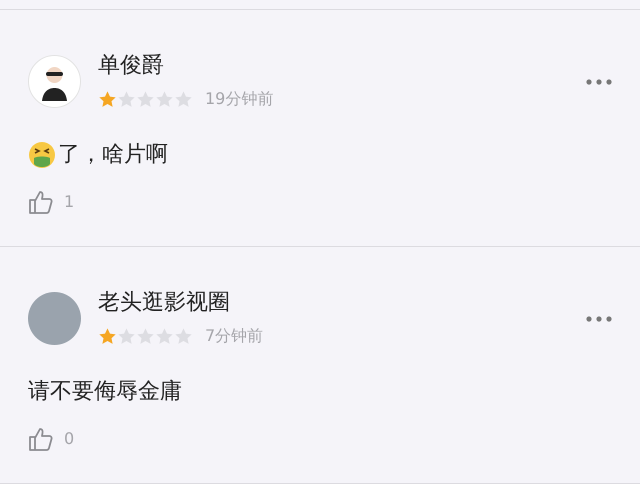 This screenshot has height=484, width=640. I want to click on like-count: 1, so click(69, 202).